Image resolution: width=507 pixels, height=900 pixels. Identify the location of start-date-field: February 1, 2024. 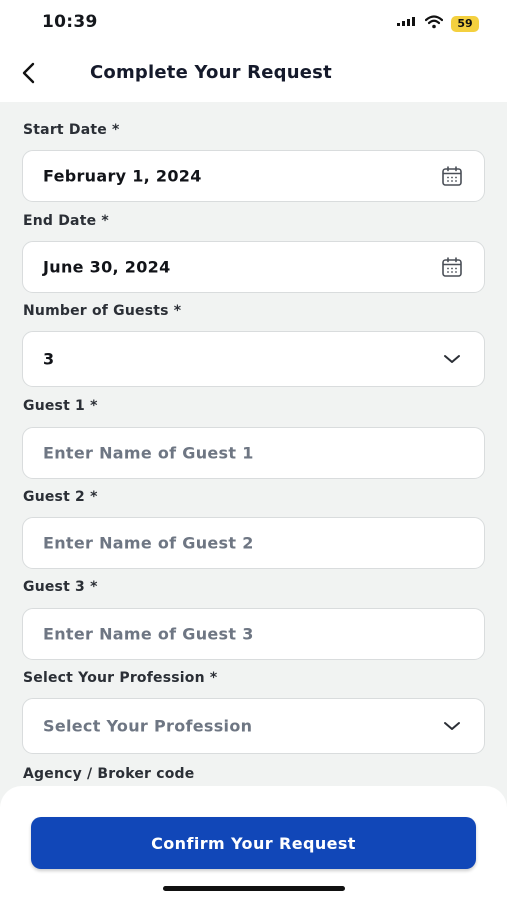
(253, 176).